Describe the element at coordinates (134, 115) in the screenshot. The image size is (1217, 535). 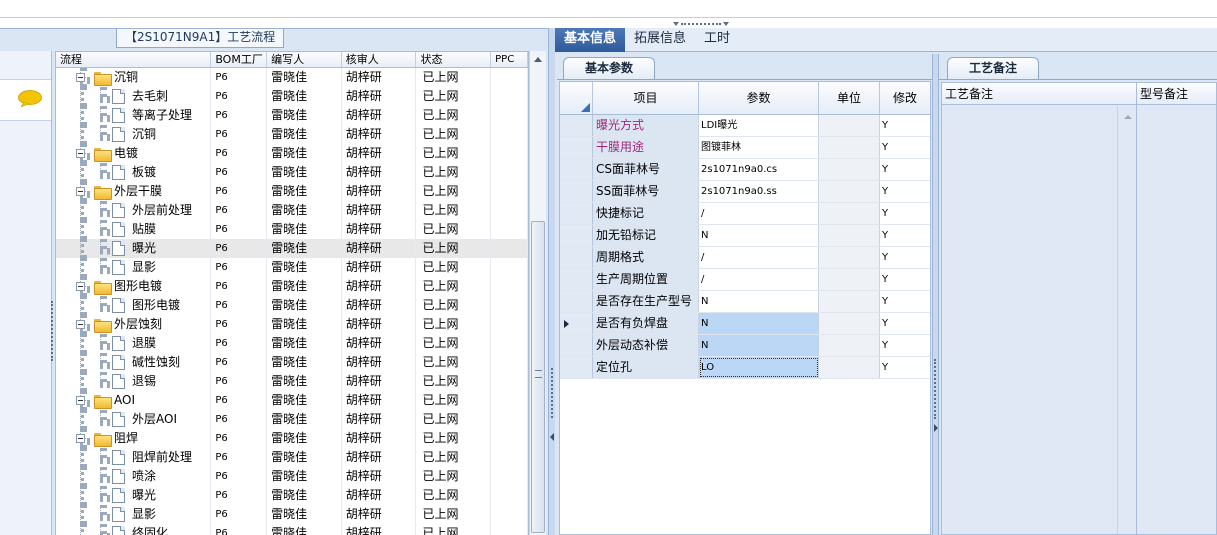
I see `tree-node: 等离子处理` at that location.